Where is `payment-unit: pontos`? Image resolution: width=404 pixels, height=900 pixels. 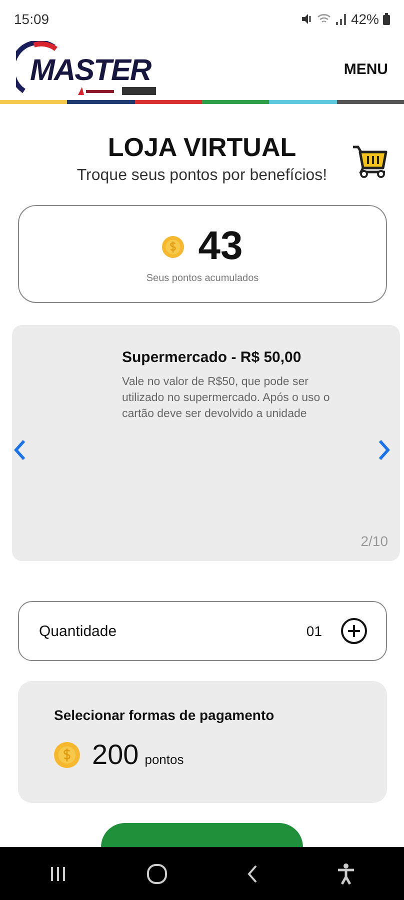
payment-unit: pontos is located at coordinates (164, 759).